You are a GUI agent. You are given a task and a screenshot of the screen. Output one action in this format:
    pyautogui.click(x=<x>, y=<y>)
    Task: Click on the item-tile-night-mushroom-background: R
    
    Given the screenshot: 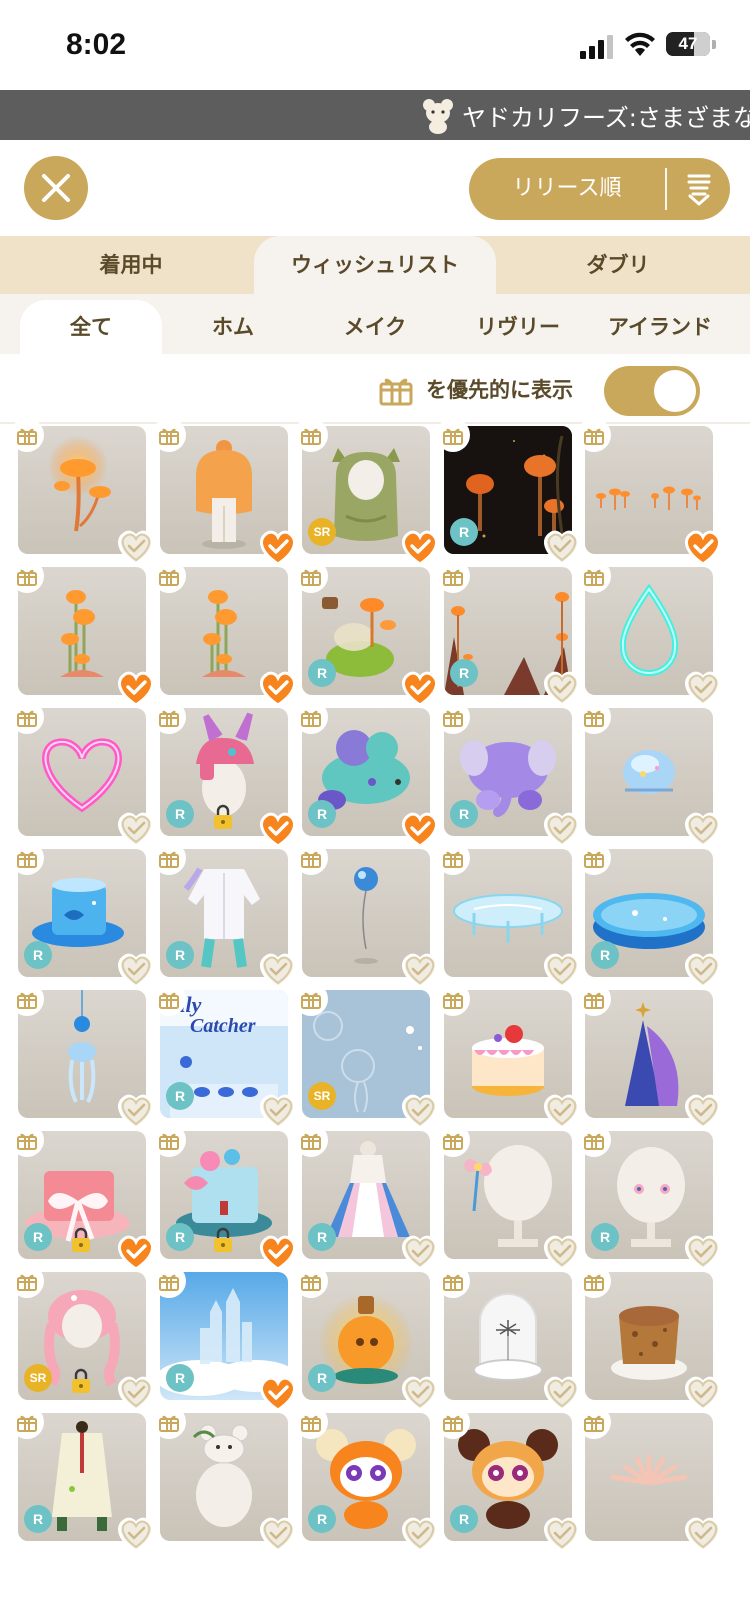 What is the action you would take?
    pyautogui.click(x=508, y=492)
    